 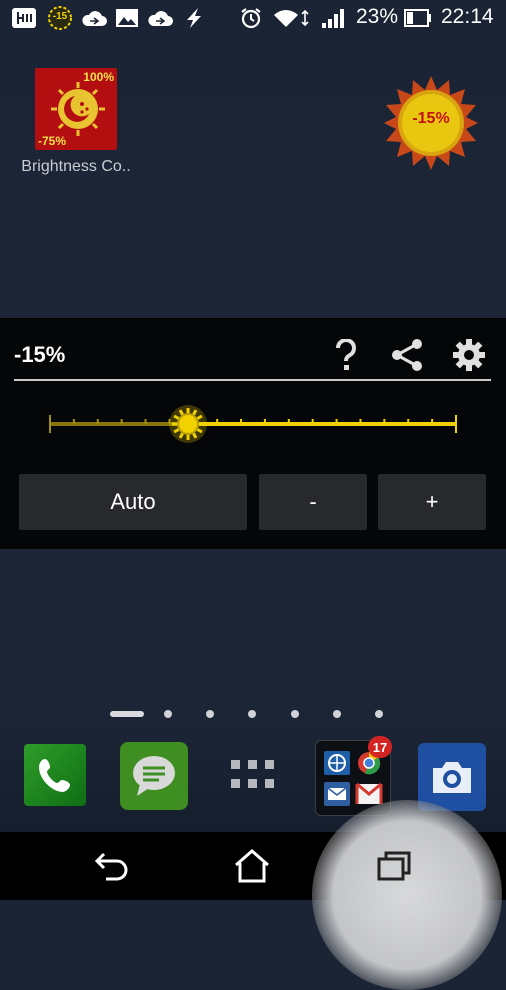 What do you see at coordinates (452, 777) in the screenshot?
I see `camera-icon` at bounding box center [452, 777].